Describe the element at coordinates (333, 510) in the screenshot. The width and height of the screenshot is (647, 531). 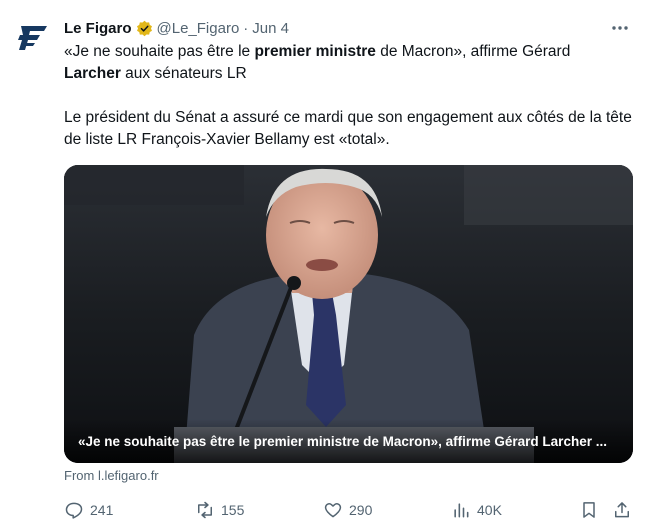
I see `like-icon` at that location.